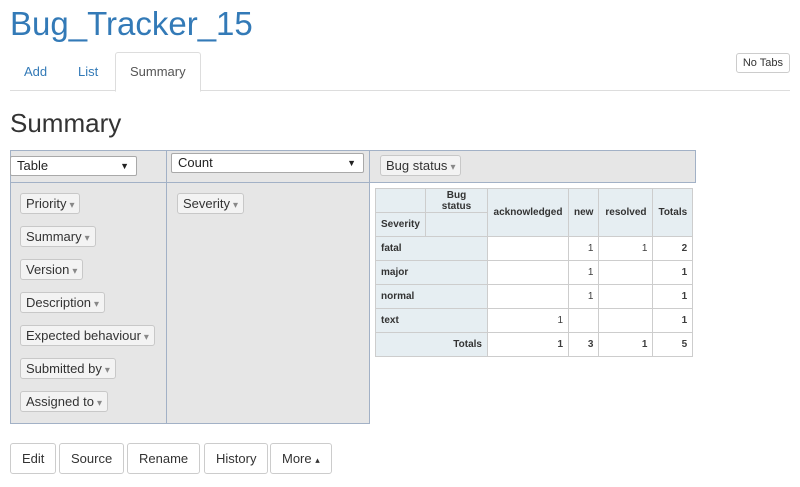 This screenshot has height=487, width=800. What do you see at coordinates (400, 224) in the screenshot?
I see `row-header-label: Severity` at bounding box center [400, 224].